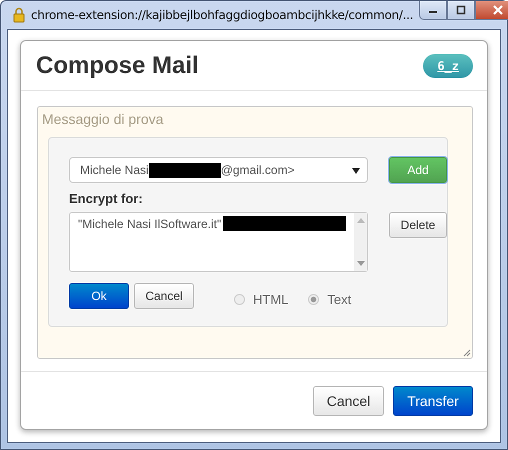 The height and width of the screenshot is (450, 508). I want to click on lock-icon, so click(19, 15).